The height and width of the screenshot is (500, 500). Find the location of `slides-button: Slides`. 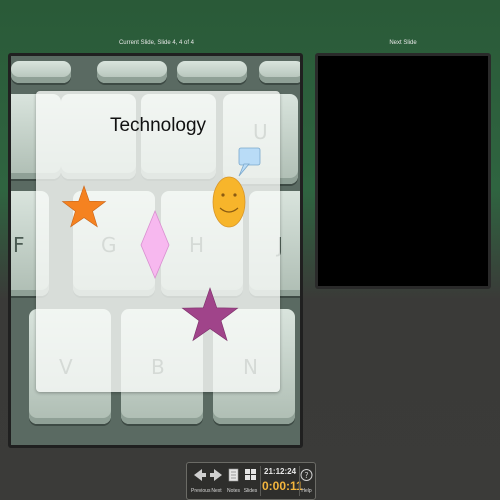

slides-button: Slides is located at coordinates (250, 481).